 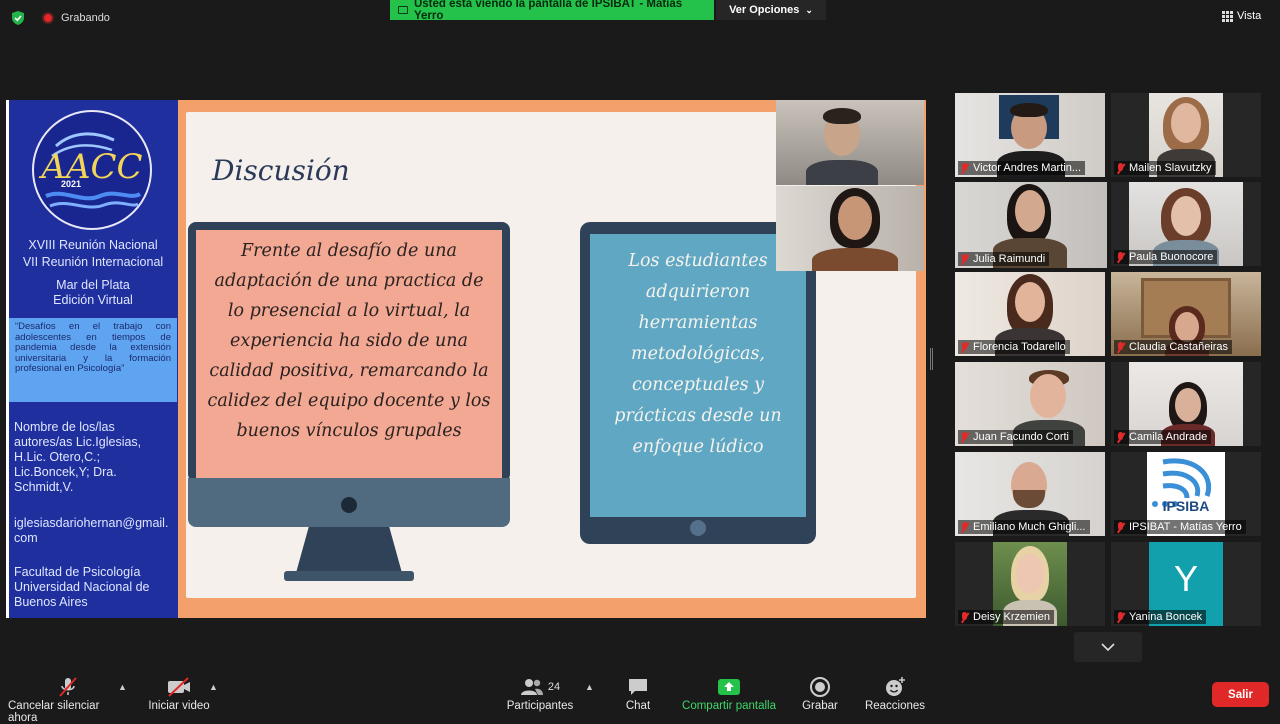 I want to click on view-toggle-button: Vista, so click(x=1241, y=16).